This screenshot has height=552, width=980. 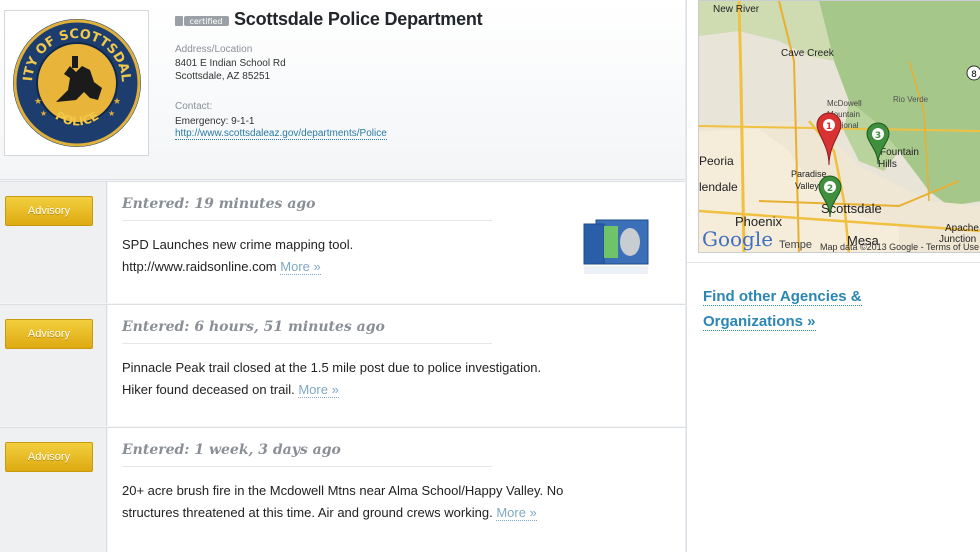 What do you see at coordinates (718, 187) in the screenshot?
I see `map-label: lendale` at bounding box center [718, 187].